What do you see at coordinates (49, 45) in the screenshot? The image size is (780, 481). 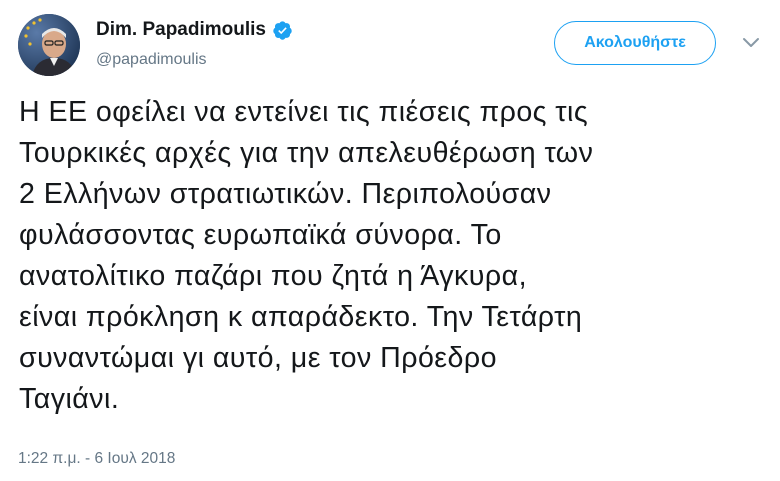 I see `avatar` at bounding box center [49, 45].